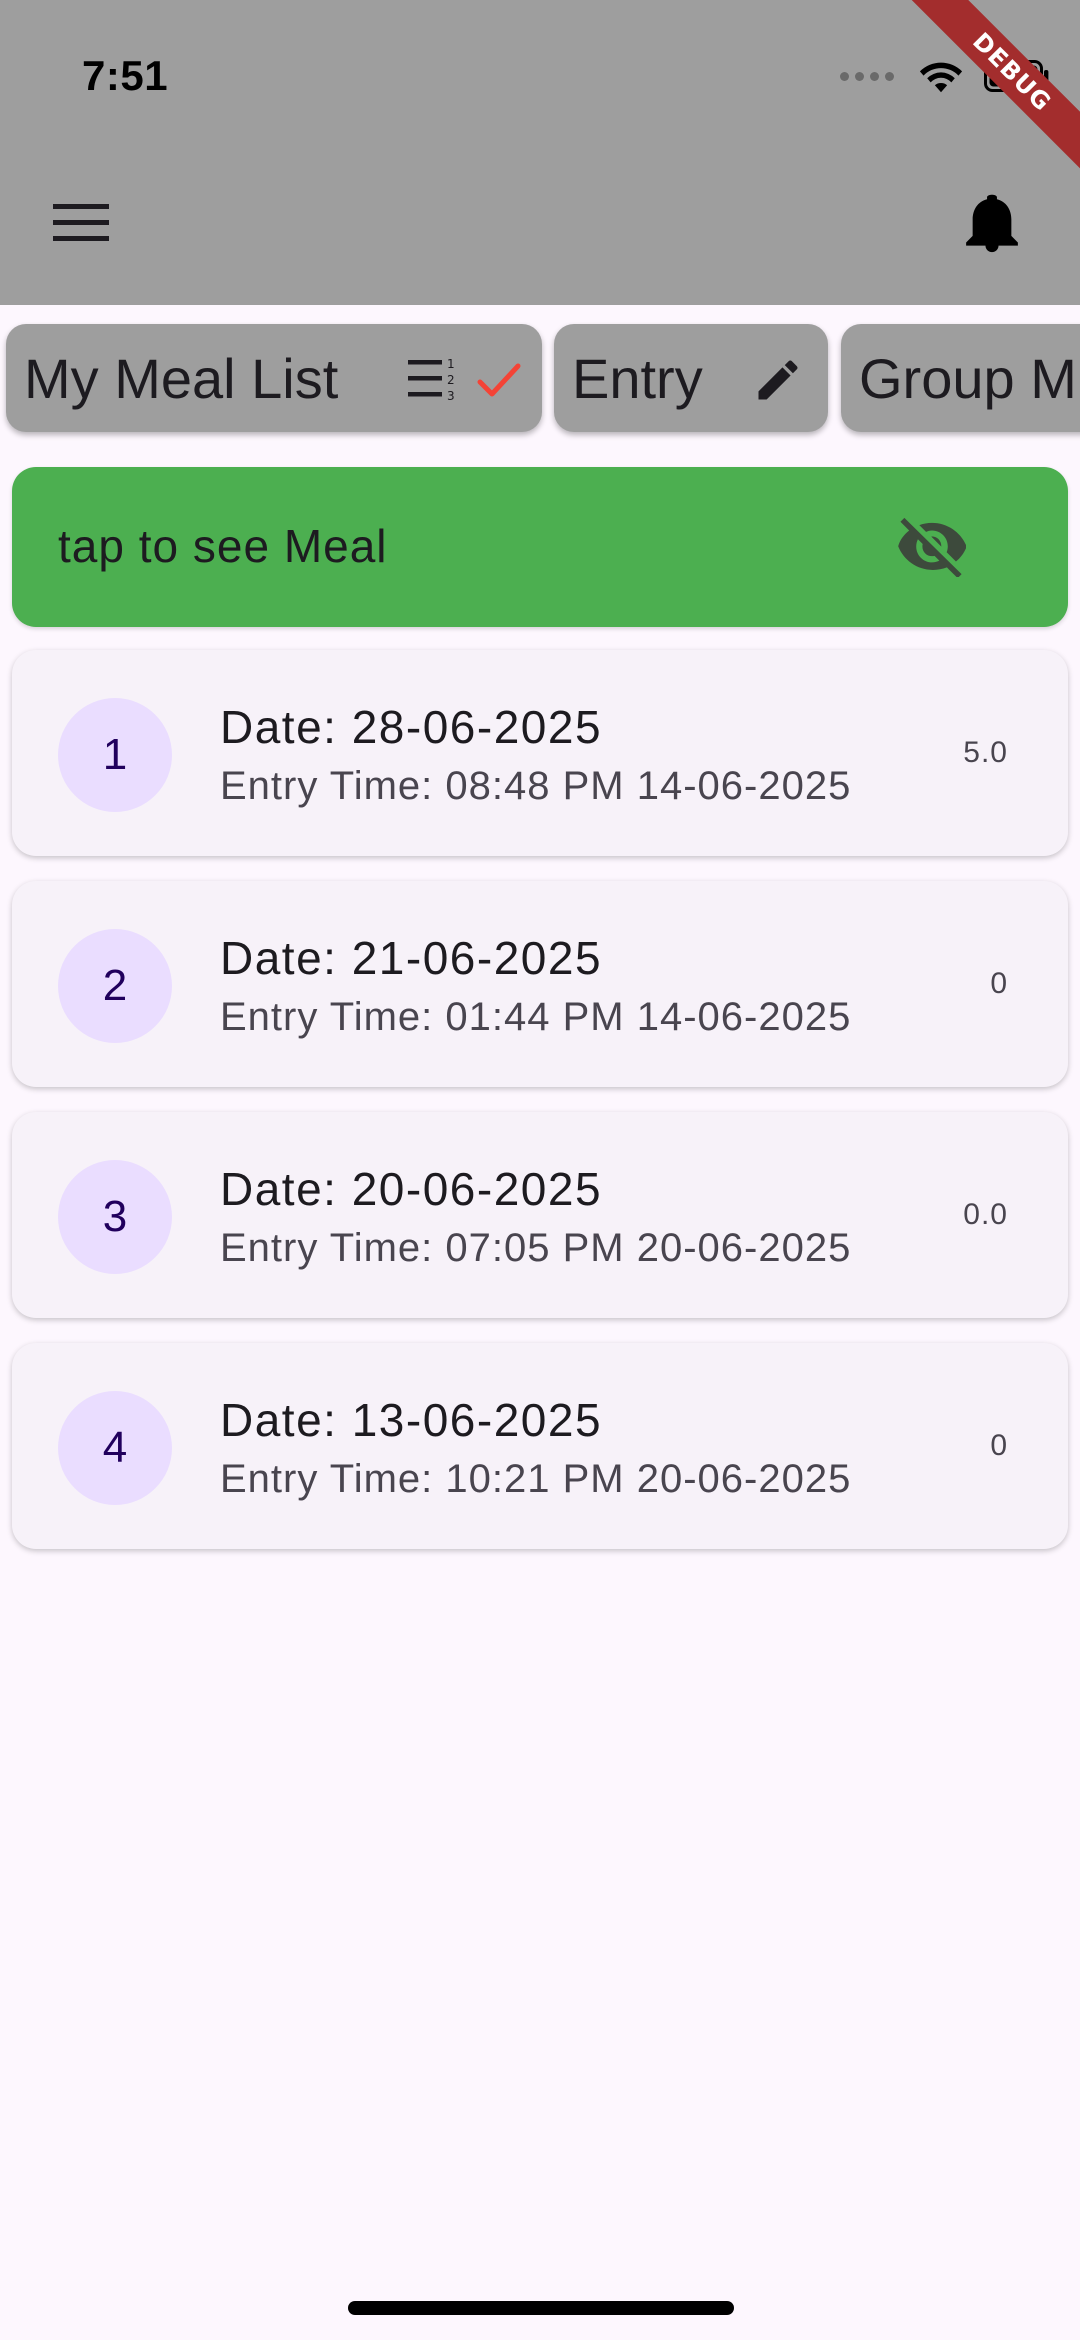 Image resolution: width=1080 pixels, height=2340 pixels. What do you see at coordinates (115, 986) in the screenshot?
I see `avatar: 2` at bounding box center [115, 986].